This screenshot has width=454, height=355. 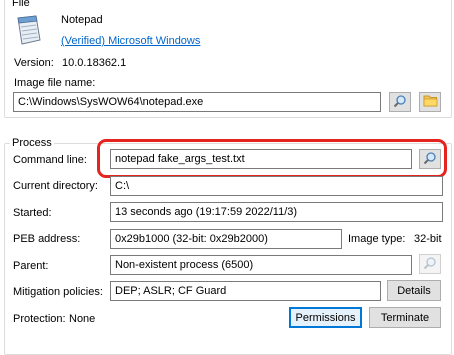 What do you see at coordinates (377, 239) in the screenshot?
I see `image-type-label: Image type:` at bounding box center [377, 239].